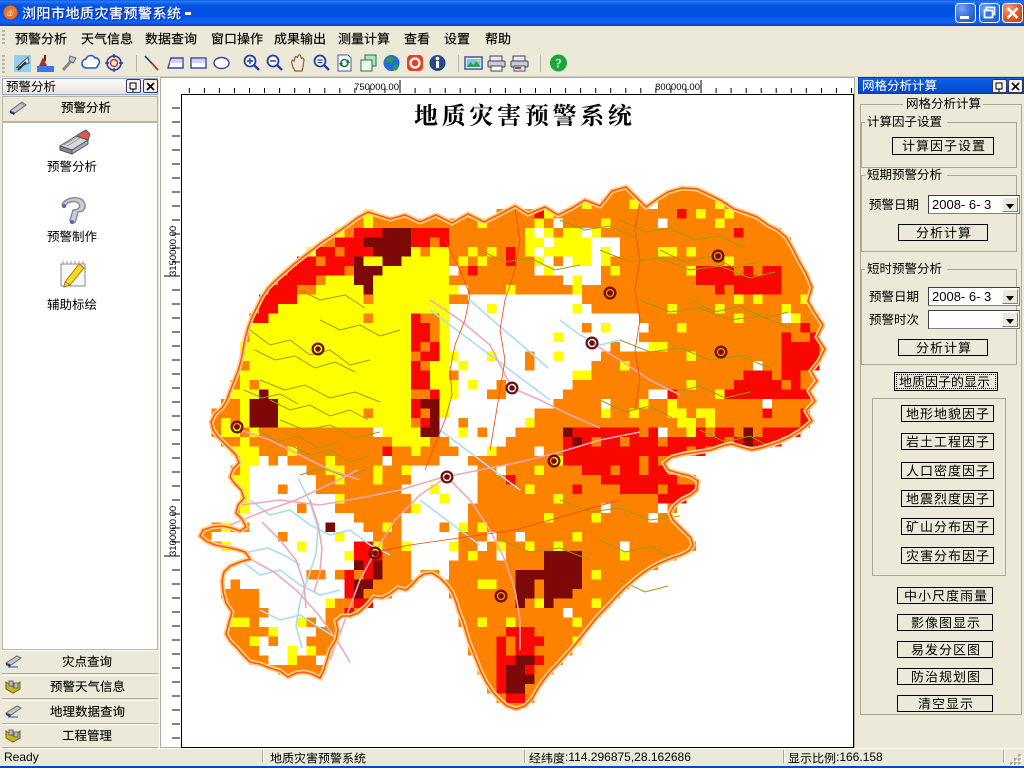 This screenshot has height=768, width=1024. What do you see at coordinates (376, 87) in the screenshot?
I see `svg-text: 750000.00` at bounding box center [376, 87].